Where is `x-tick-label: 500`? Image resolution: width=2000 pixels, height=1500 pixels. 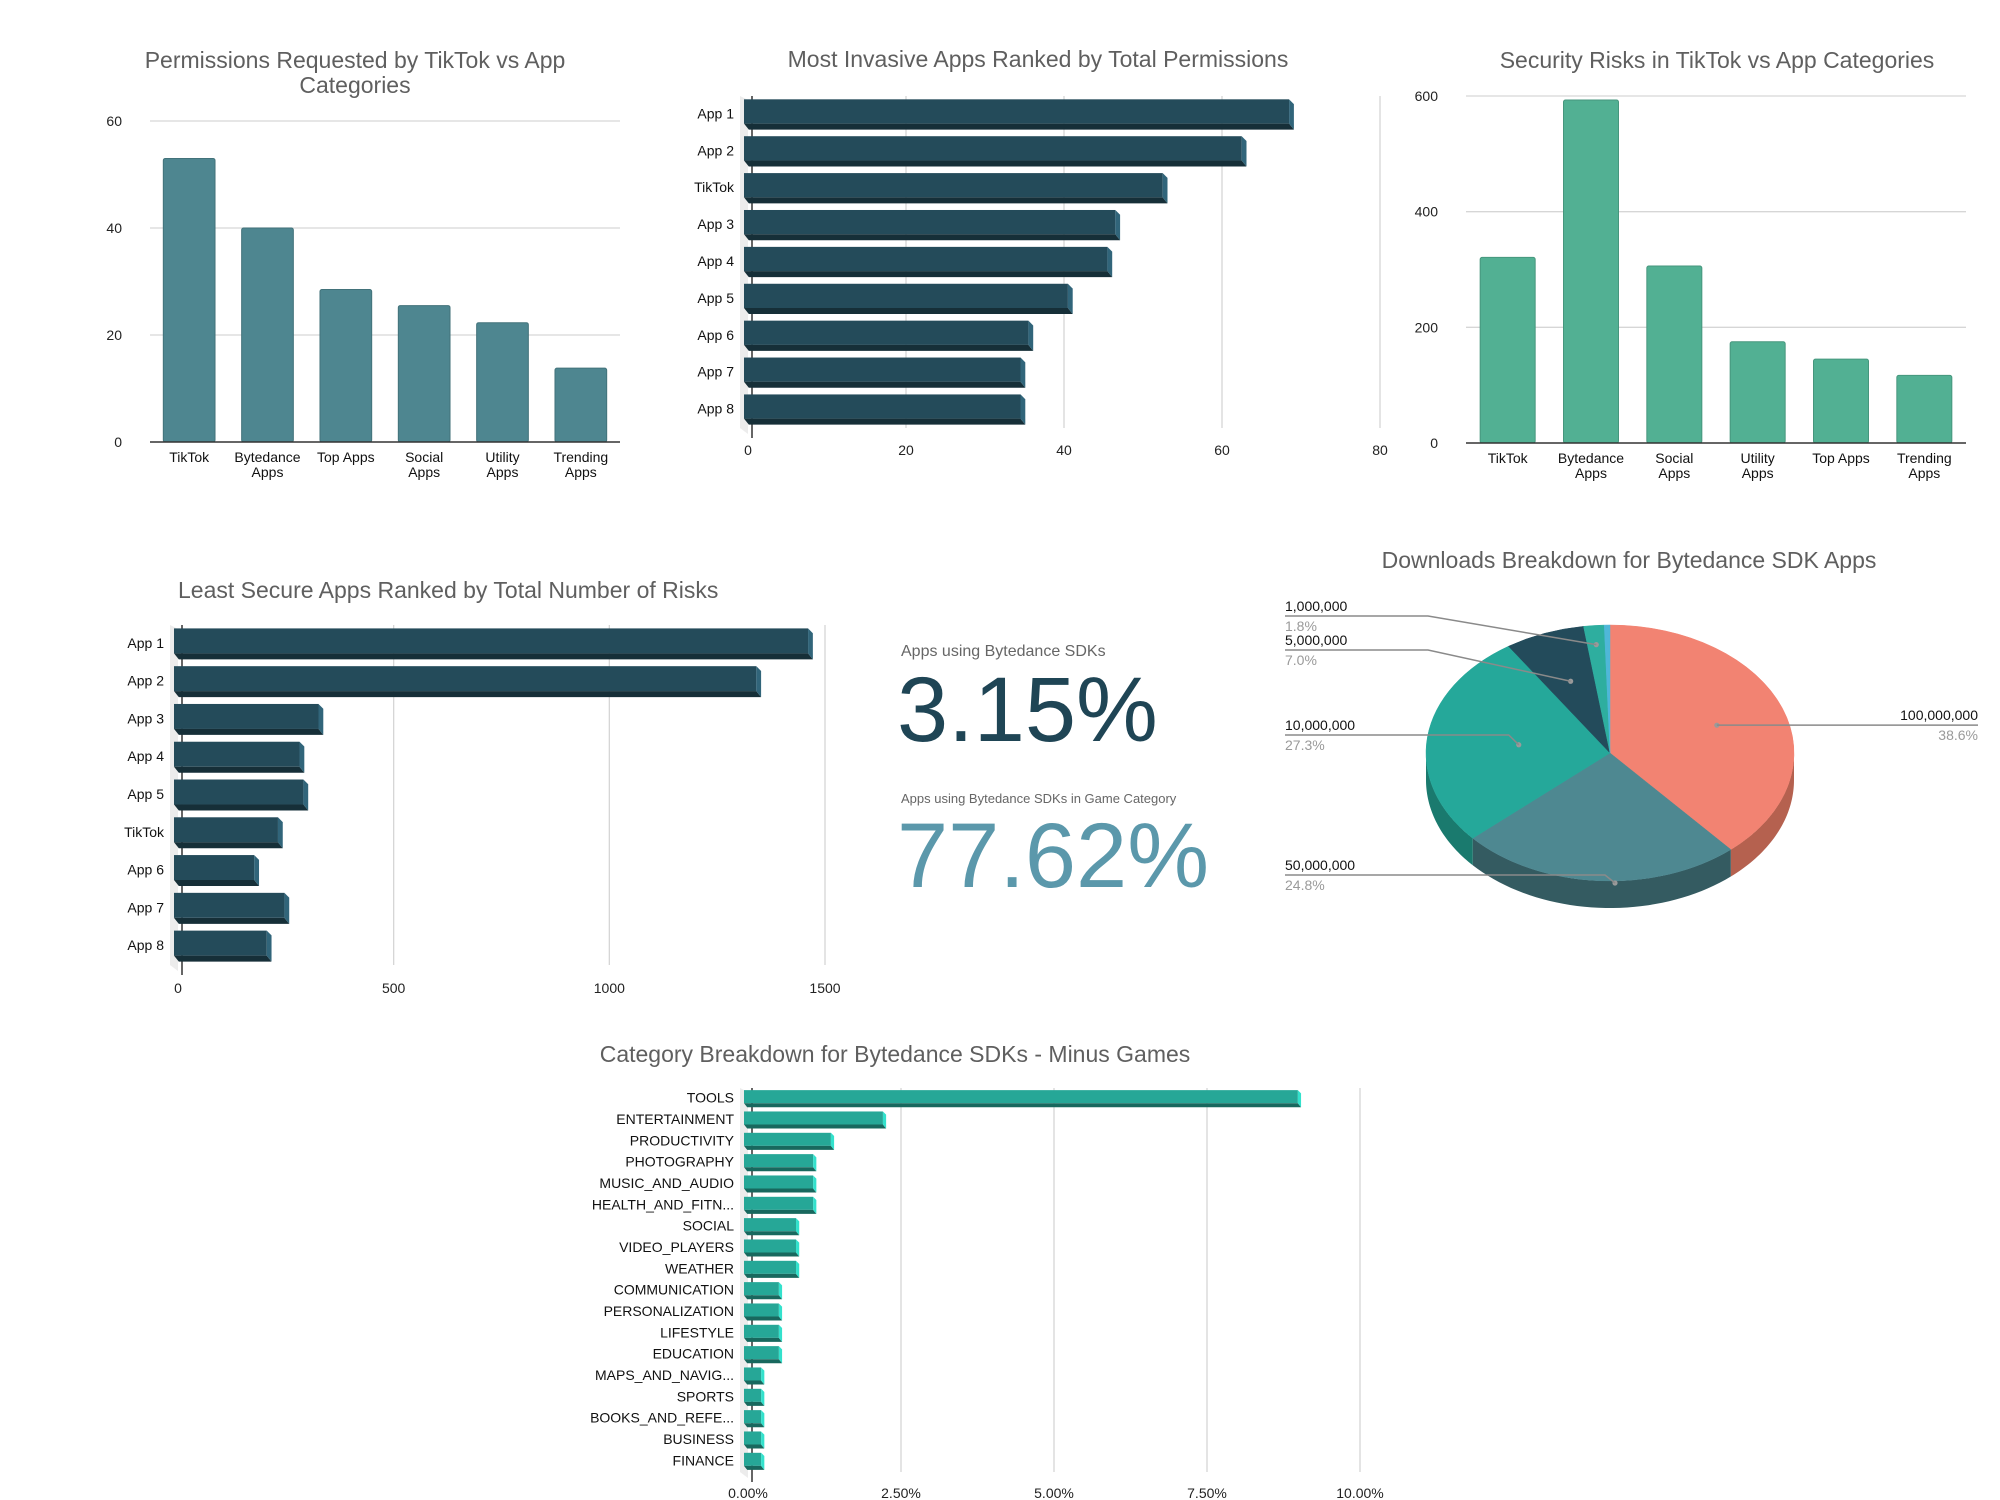
x-tick-label: 500 is located at coordinates (394, 988).